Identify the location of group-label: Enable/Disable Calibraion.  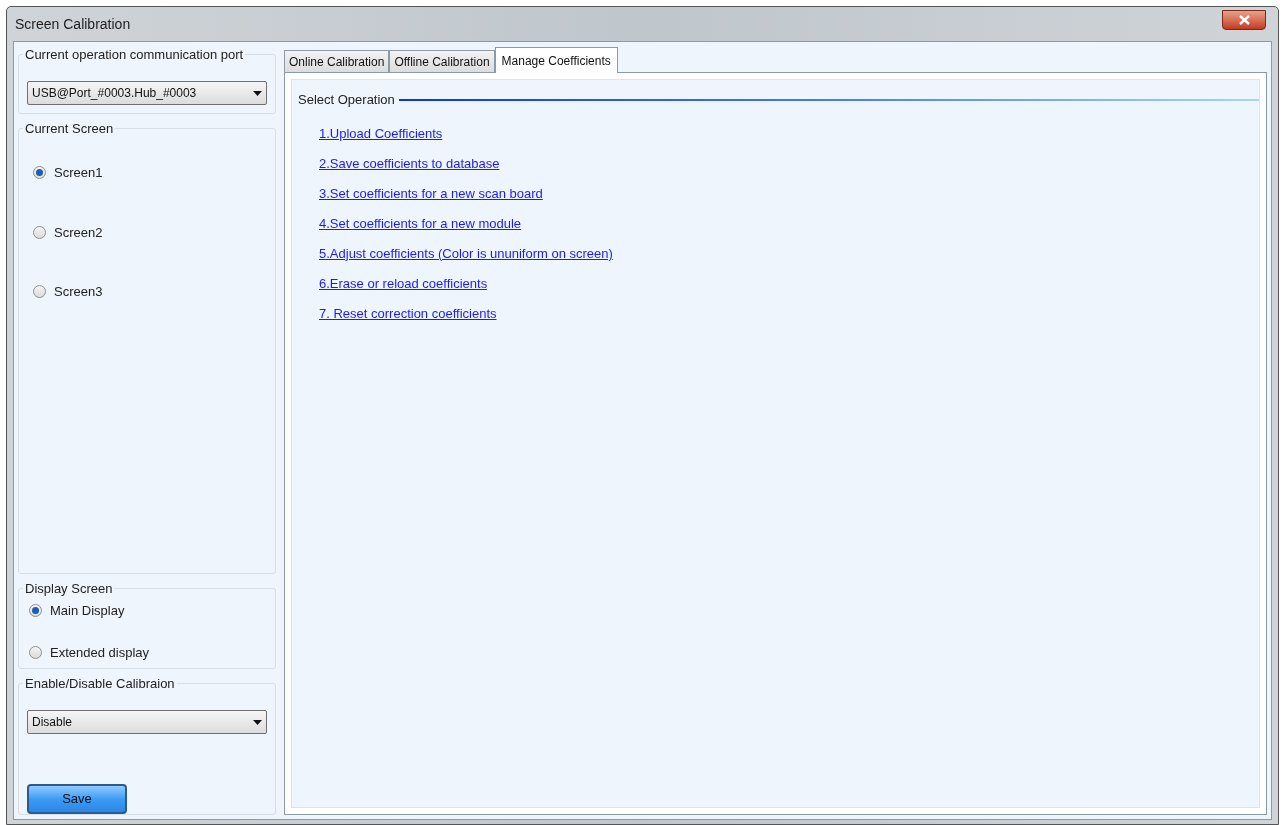
(100, 683).